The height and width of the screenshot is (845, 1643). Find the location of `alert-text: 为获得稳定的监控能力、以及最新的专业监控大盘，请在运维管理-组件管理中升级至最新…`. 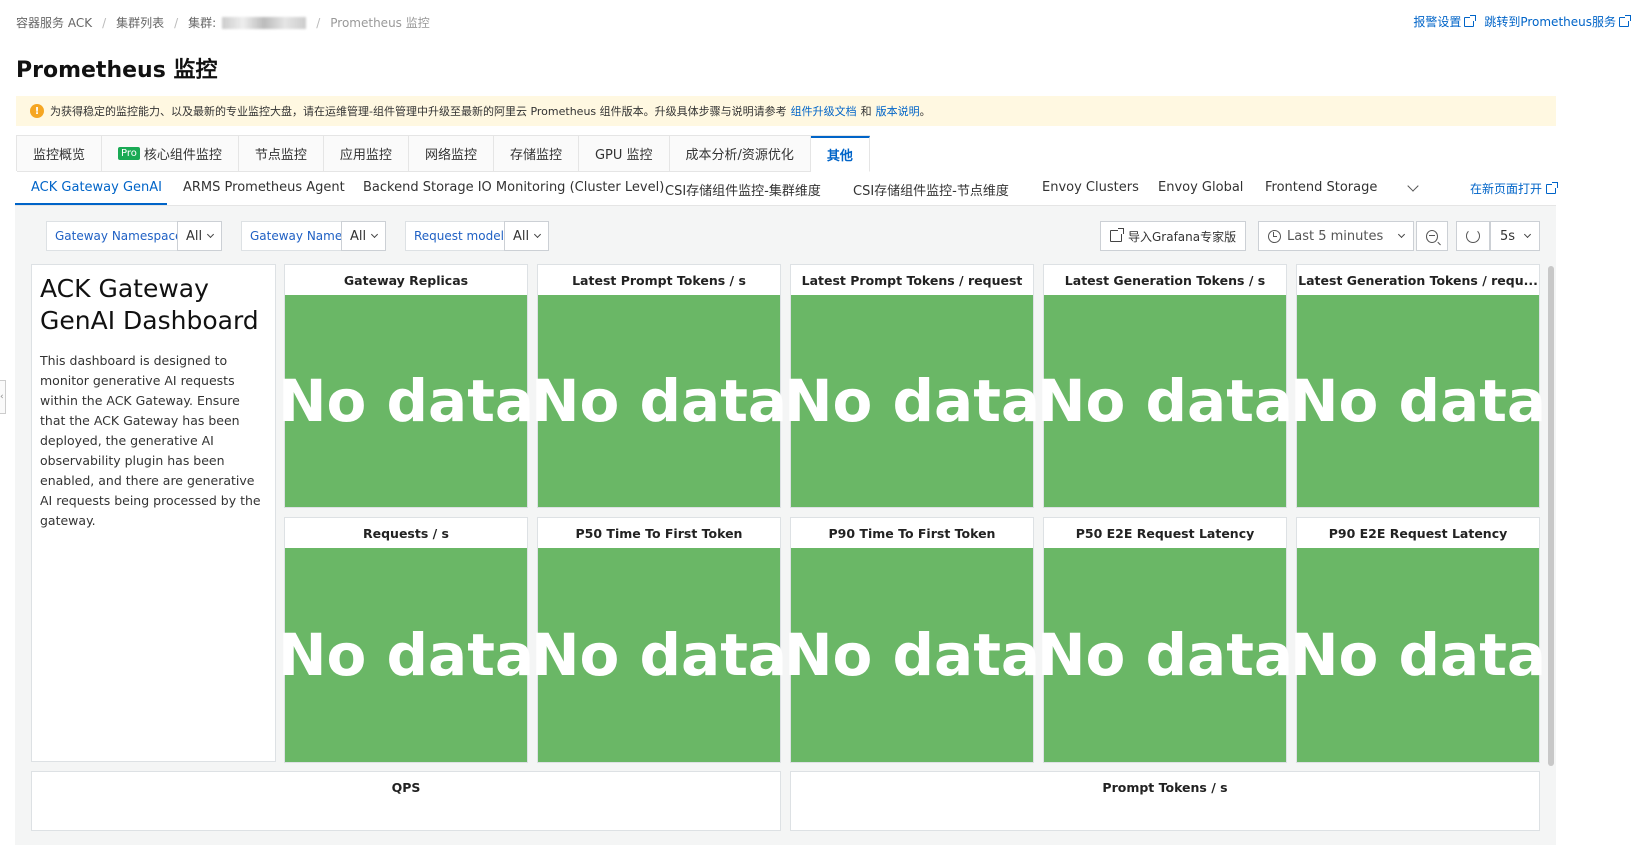

alert-text: 为获得稳定的监控能力、以及最新的专业监控大盘，请在运维管理-组件管理中升级至最新… is located at coordinates (418, 111).